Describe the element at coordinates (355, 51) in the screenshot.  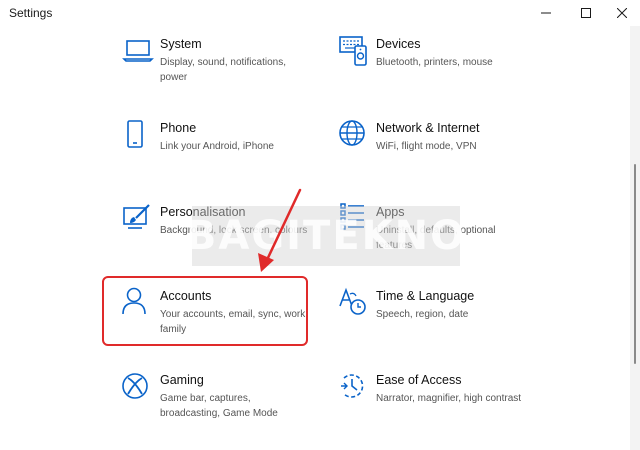
I see `devices-icon` at that location.